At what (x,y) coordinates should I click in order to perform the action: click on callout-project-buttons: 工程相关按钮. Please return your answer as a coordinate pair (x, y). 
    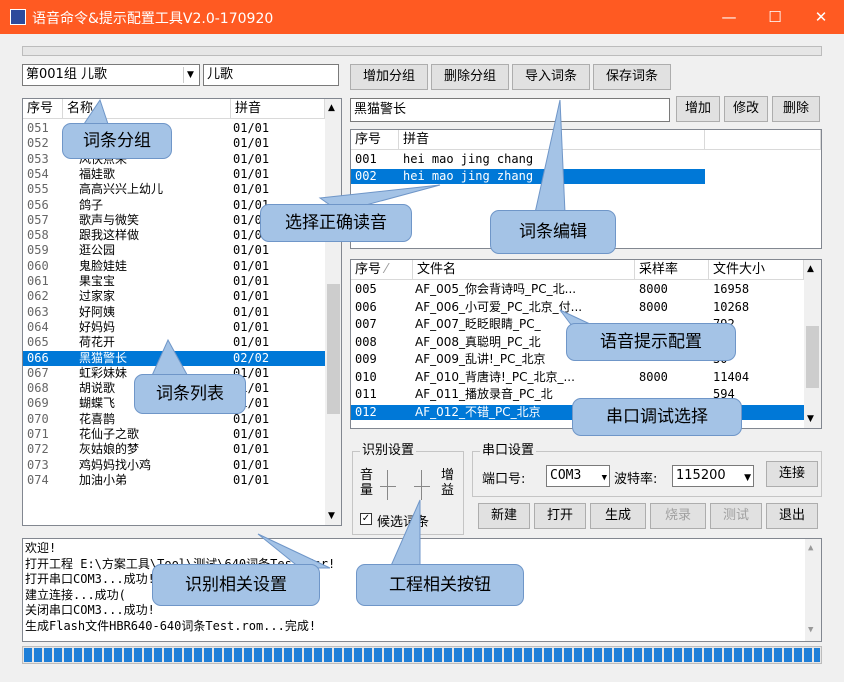
    Looking at the image, I should click on (440, 585).